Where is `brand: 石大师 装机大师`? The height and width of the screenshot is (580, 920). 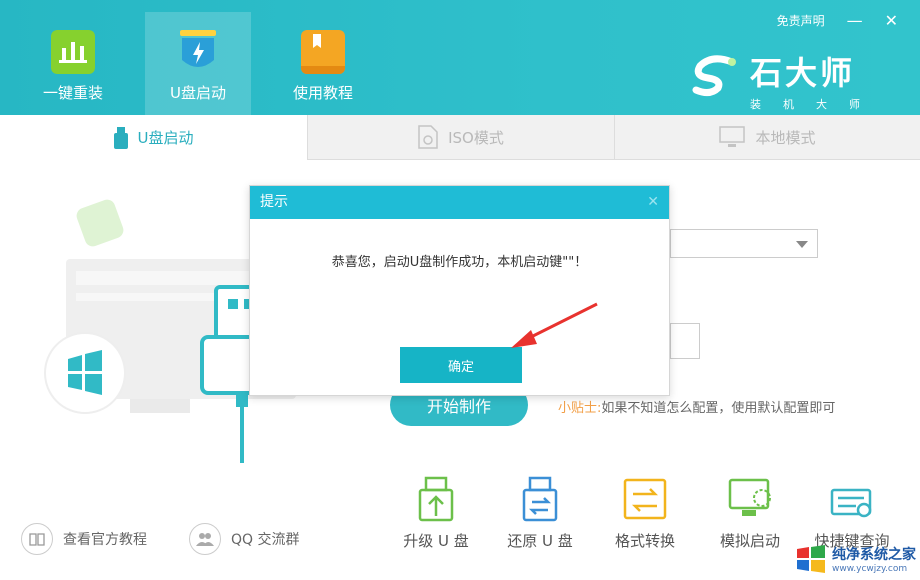
brand: 石大师 装机大师 is located at coordinates (787, 80).